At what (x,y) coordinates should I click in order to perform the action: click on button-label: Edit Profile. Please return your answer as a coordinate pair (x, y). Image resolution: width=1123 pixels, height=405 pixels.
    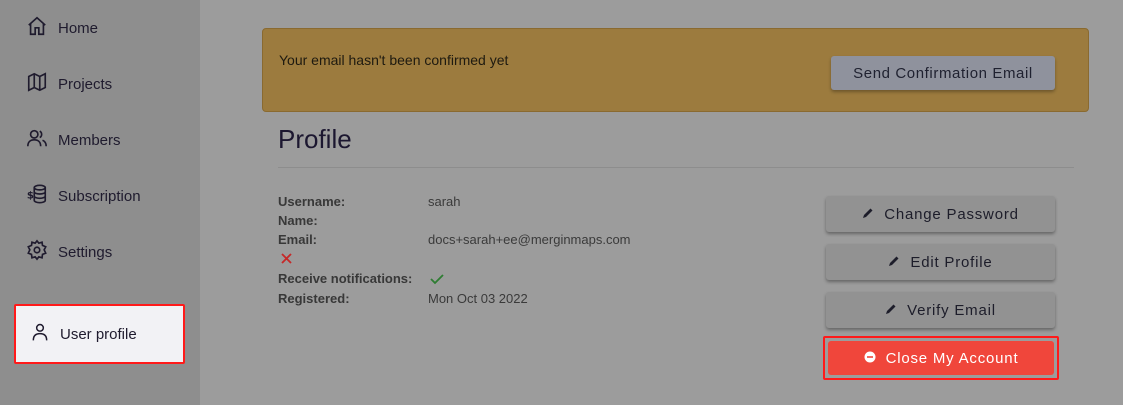
    Looking at the image, I should click on (951, 262).